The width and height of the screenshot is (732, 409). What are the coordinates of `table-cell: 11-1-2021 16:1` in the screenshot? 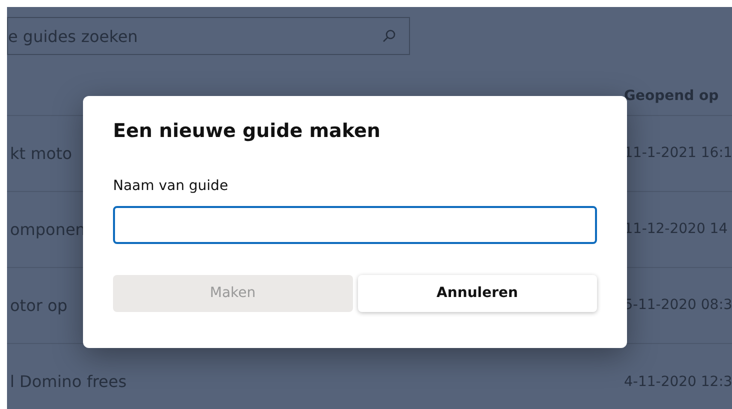 It's located at (678, 153).